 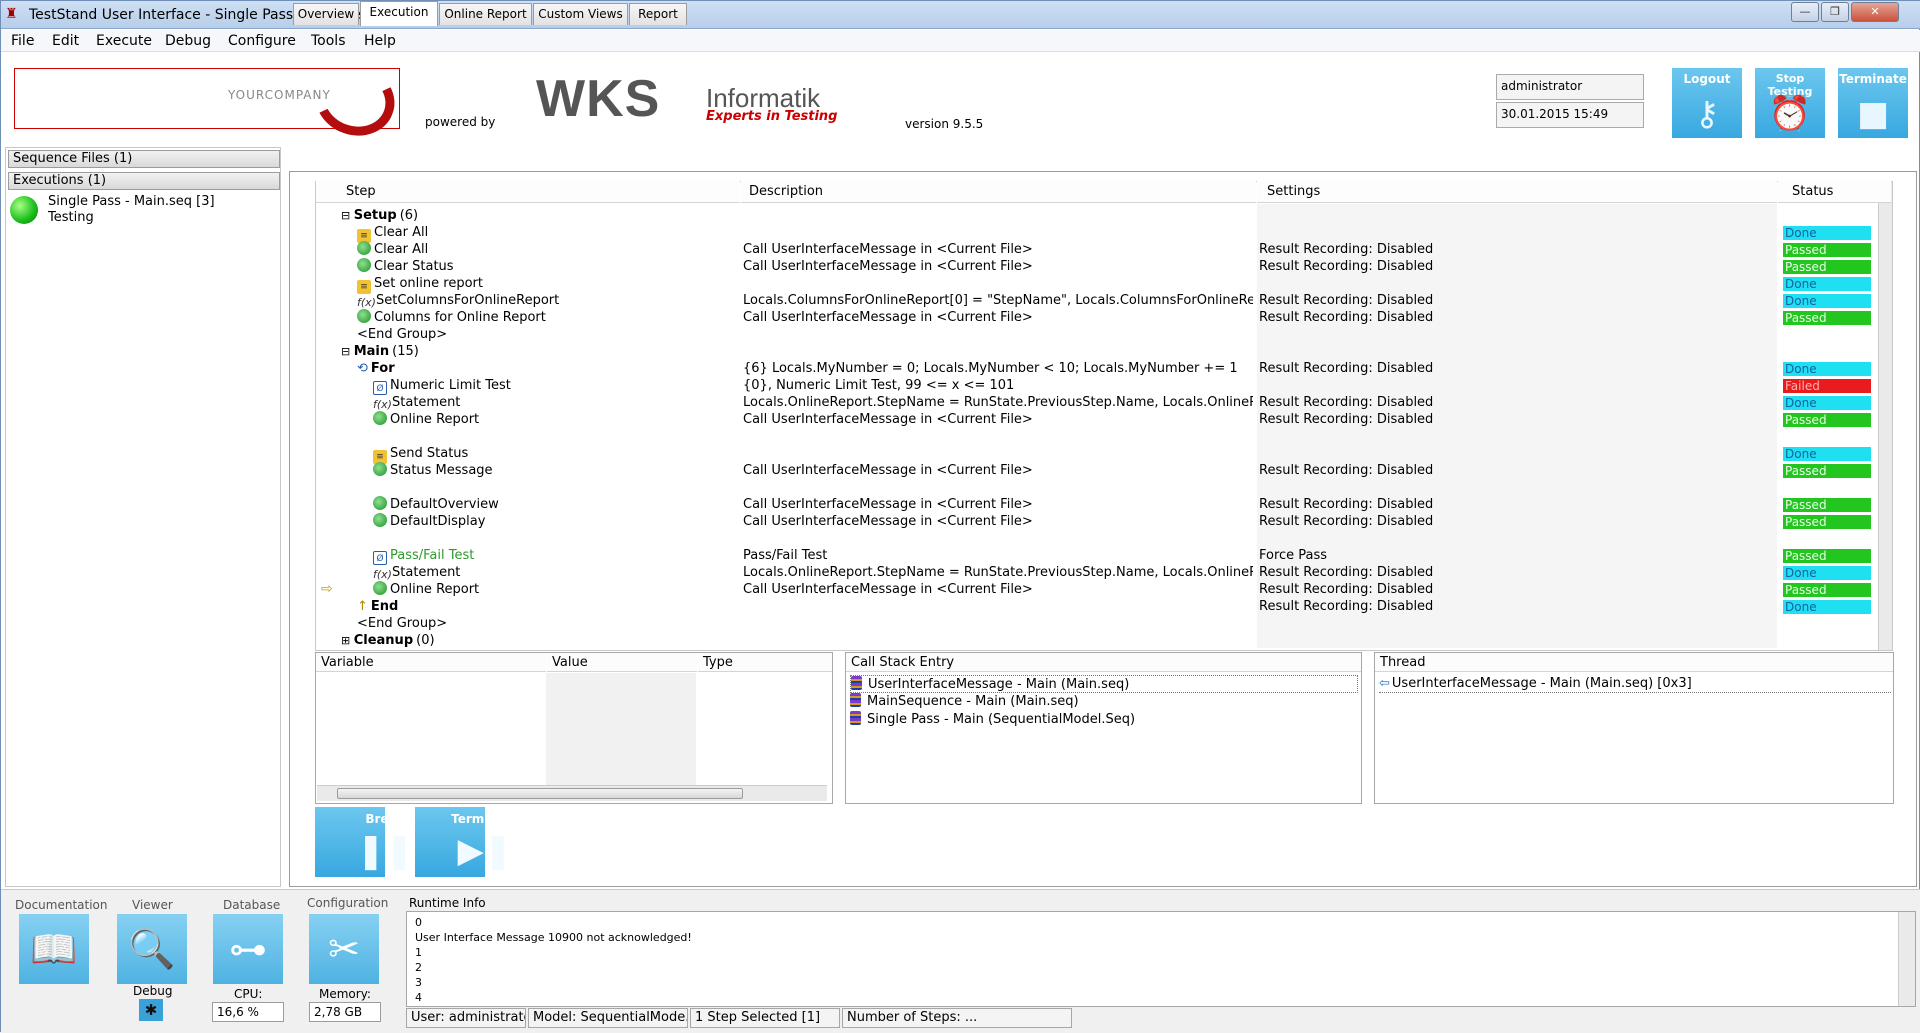 What do you see at coordinates (467, 842) in the screenshot?
I see `terminate-button: Terminate ▶❚` at bounding box center [467, 842].